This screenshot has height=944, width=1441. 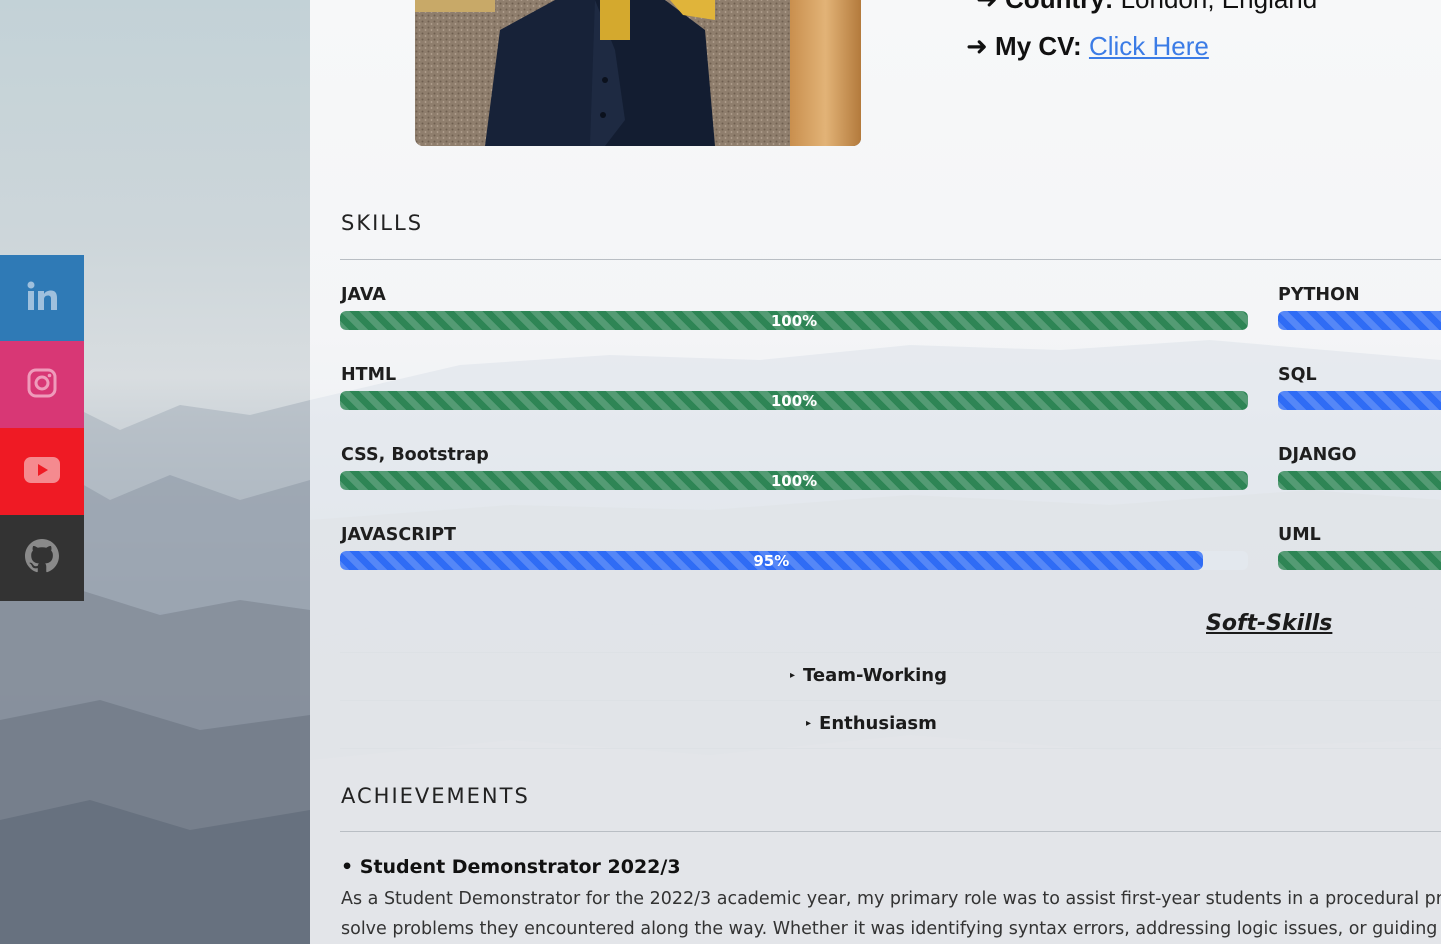 I want to click on instagram-icon, so click(x=42, y=385).